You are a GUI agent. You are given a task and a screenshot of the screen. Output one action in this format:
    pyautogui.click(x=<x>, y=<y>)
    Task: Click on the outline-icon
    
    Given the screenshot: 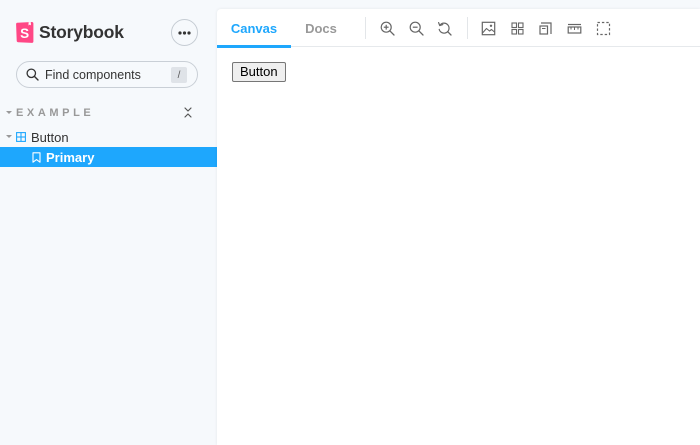 What is the action you would take?
    pyautogui.click(x=603, y=28)
    